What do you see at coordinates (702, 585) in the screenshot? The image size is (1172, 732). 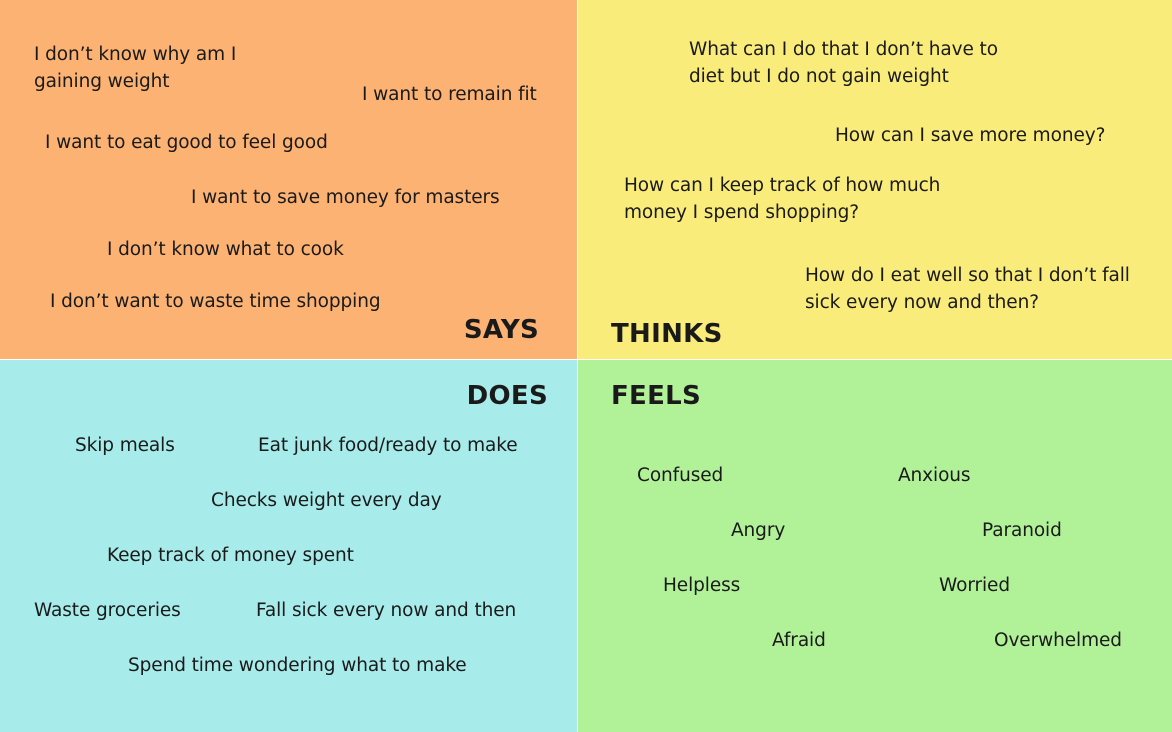 I see `feels-note: Helpless` at bounding box center [702, 585].